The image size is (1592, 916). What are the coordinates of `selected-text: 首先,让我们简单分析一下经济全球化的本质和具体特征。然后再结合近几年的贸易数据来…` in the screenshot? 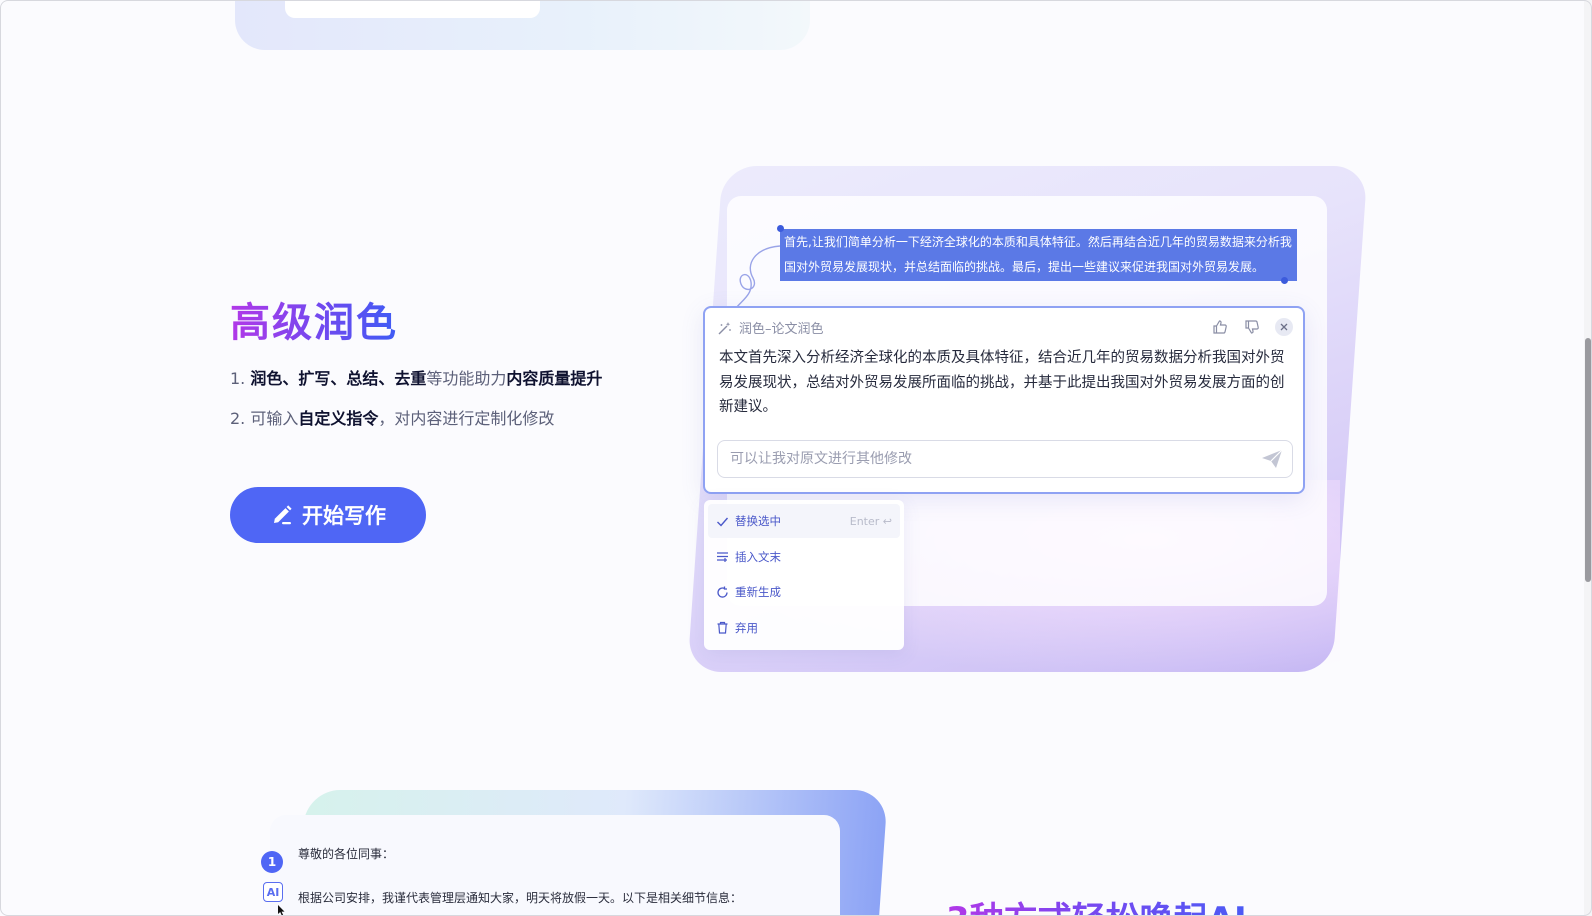 It's located at (1038, 255).